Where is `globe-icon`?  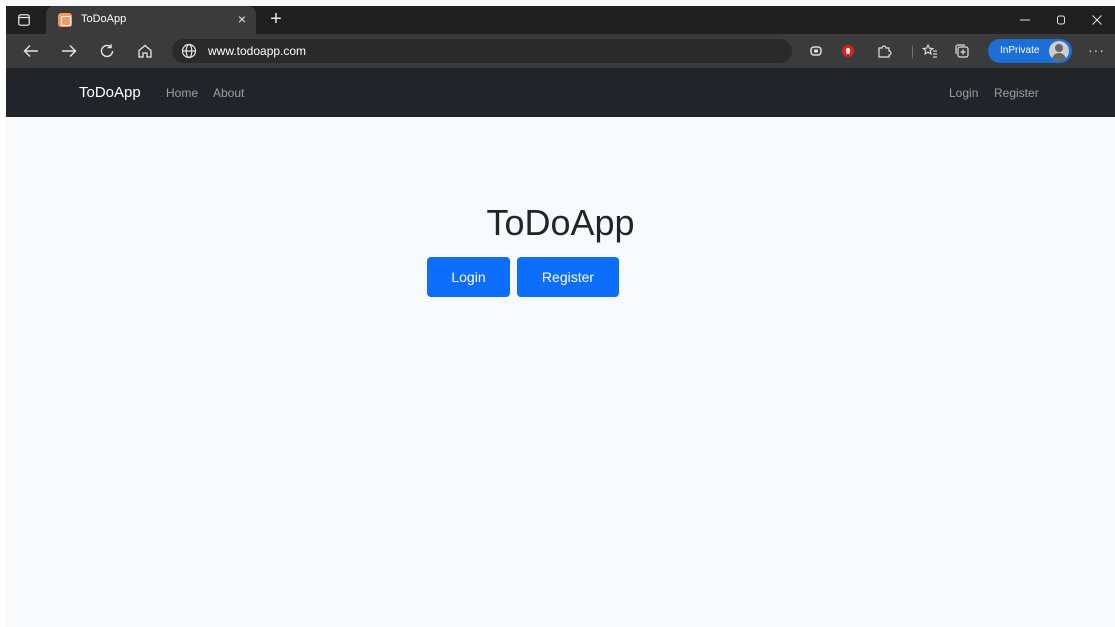
globe-icon is located at coordinates (189, 51).